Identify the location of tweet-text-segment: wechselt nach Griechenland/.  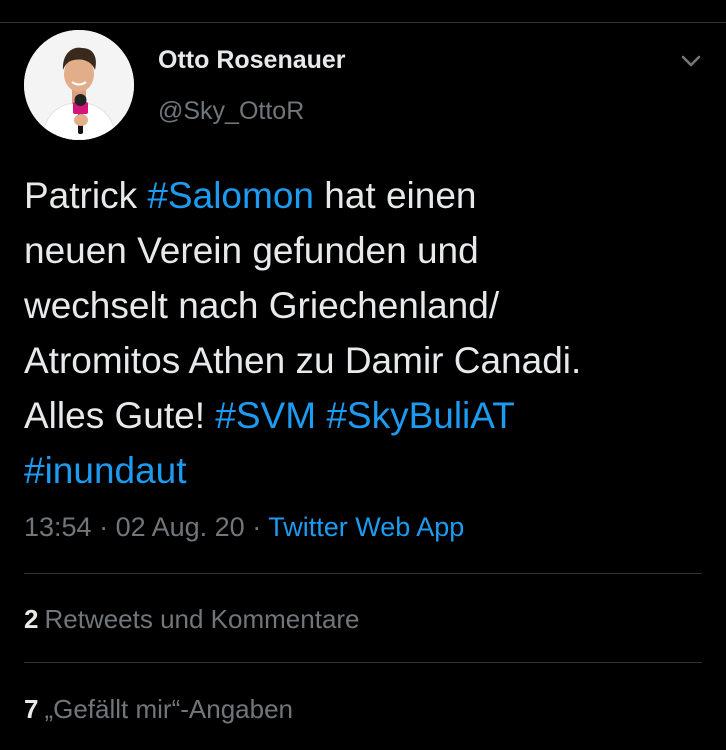
(262, 305).